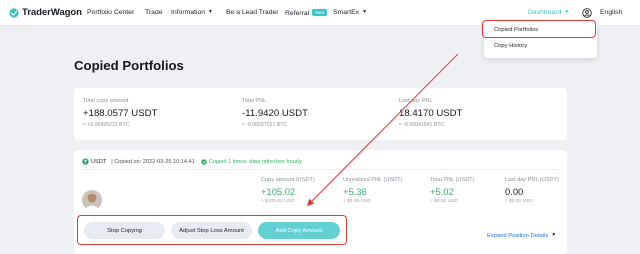 This screenshot has height=254, width=640. Describe the element at coordinates (510, 46) in the screenshot. I see `dropdown-item-copy-history: Copy History` at that location.